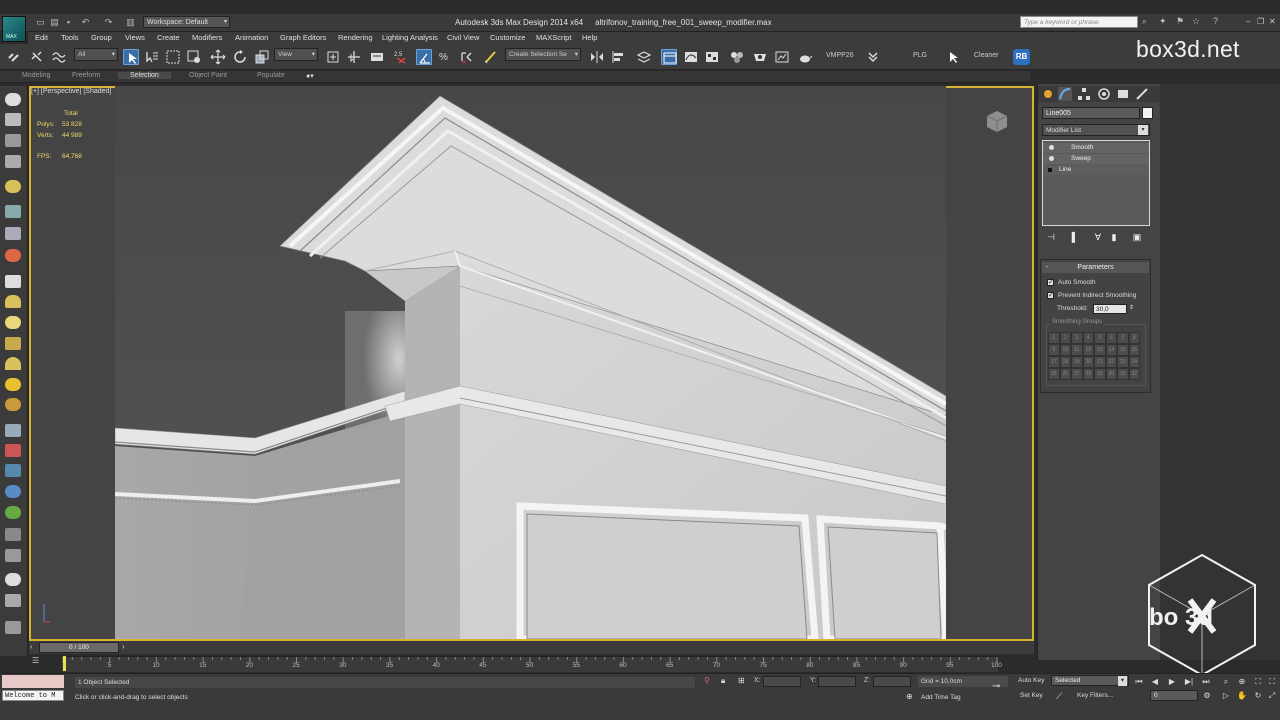 The height and width of the screenshot is (720, 1280). Describe the element at coordinates (1258, 696) in the screenshot. I see `orbit-icon: ↻` at that location.